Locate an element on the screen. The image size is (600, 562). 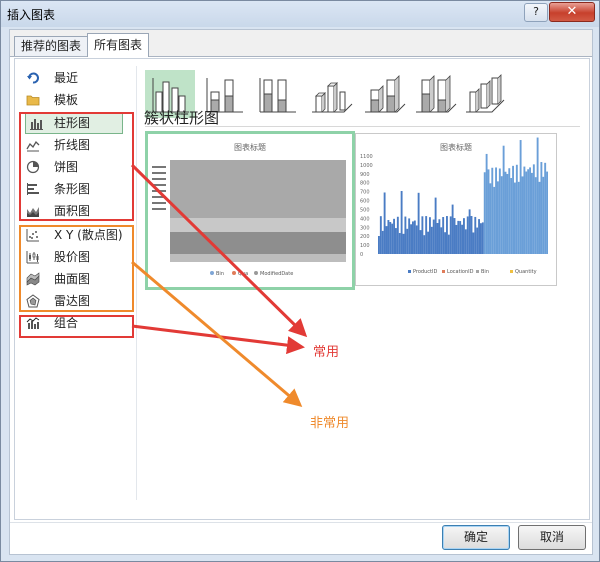
footer-divider is located at coordinates (301, 522).